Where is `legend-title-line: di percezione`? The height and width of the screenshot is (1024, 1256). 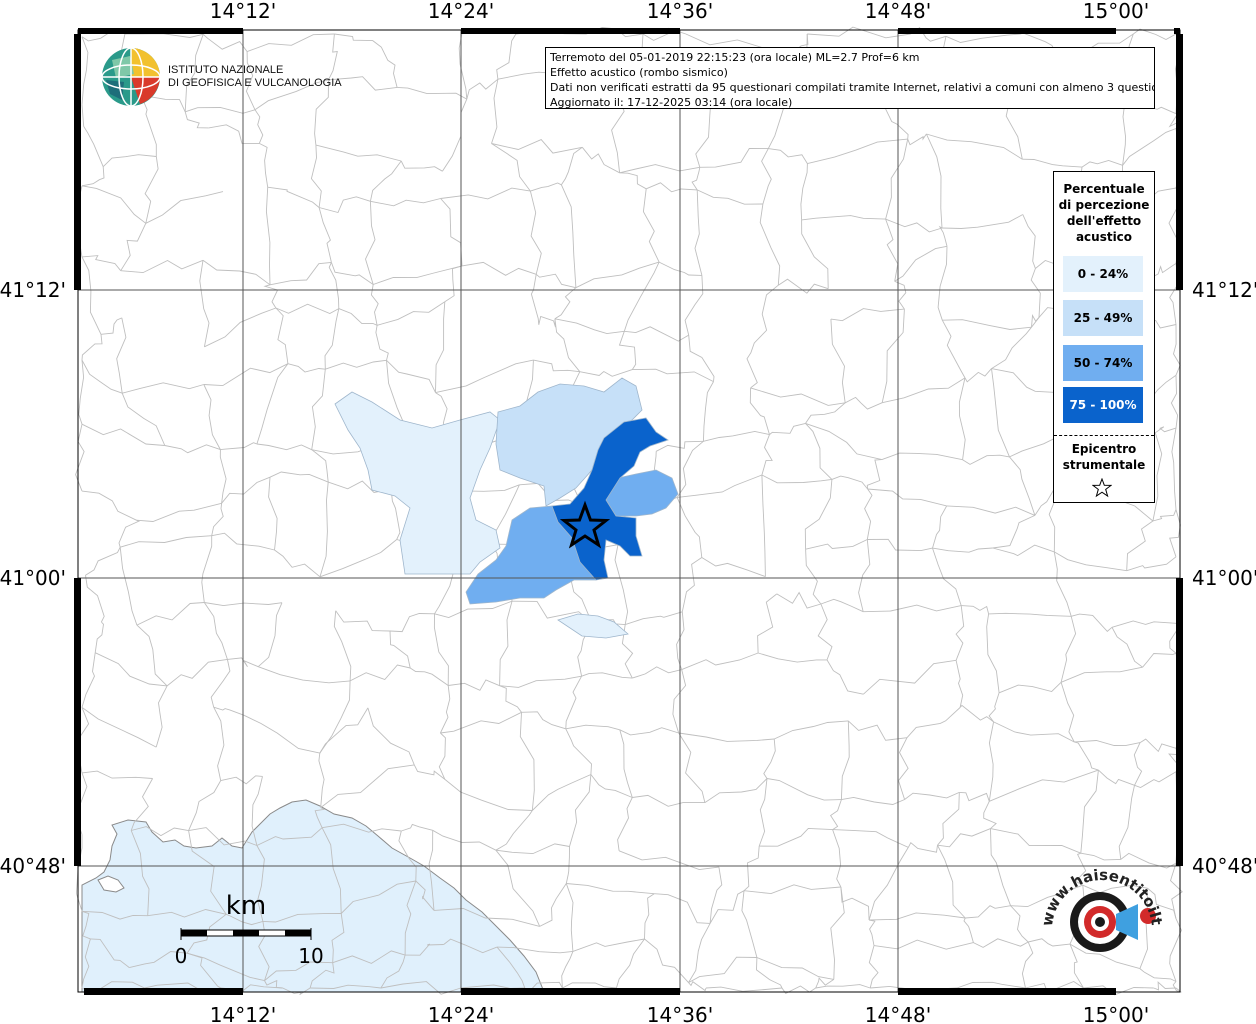 legend-title-line: di percezione is located at coordinates (1104, 205).